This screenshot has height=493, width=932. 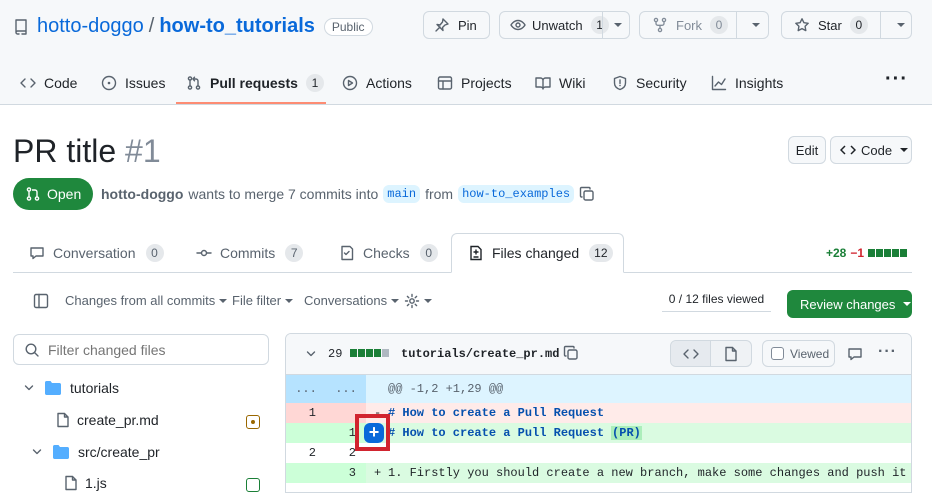 What do you see at coordinates (887, 352) in the screenshot?
I see `file-more-button: ···` at bounding box center [887, 352].